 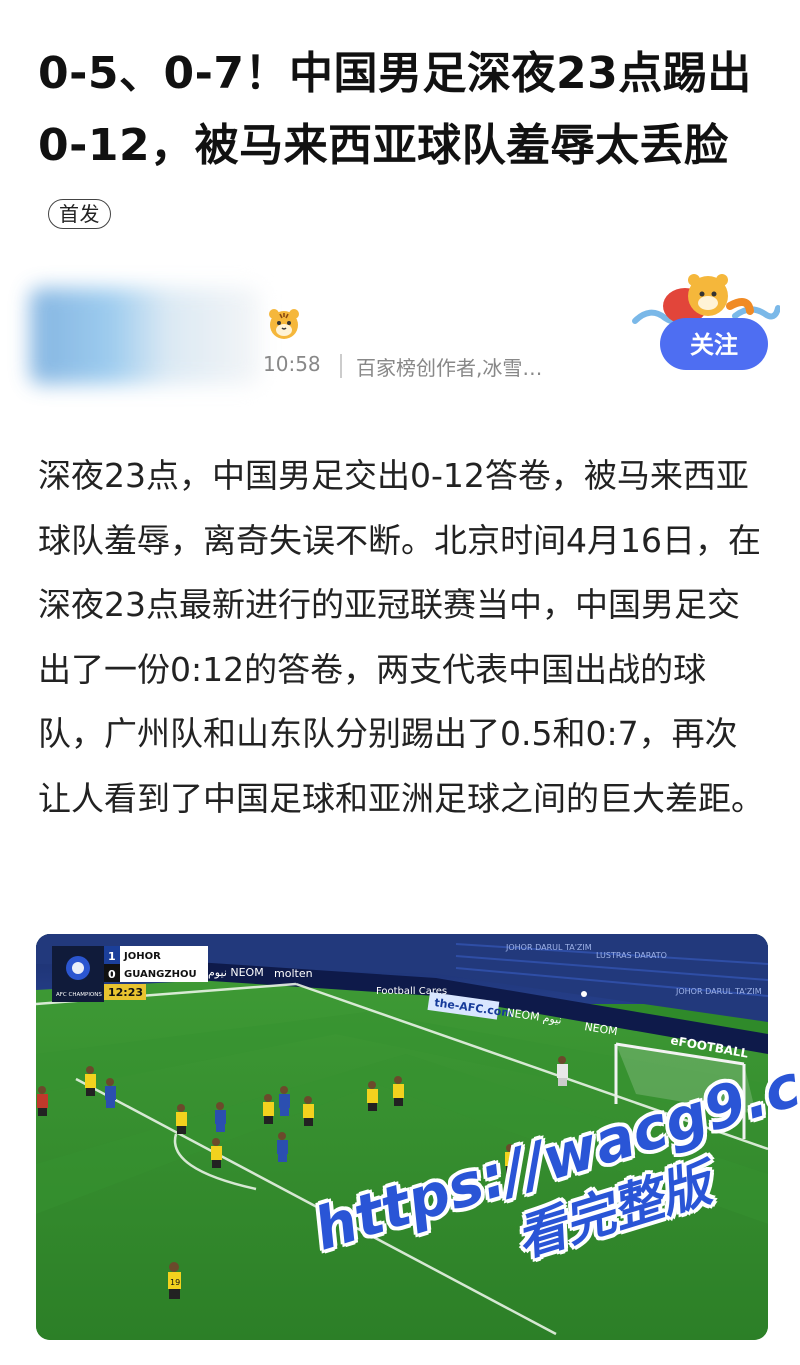 I want to click on board-ad-neom: نيوم NEOM, so click(x=236, y=972).